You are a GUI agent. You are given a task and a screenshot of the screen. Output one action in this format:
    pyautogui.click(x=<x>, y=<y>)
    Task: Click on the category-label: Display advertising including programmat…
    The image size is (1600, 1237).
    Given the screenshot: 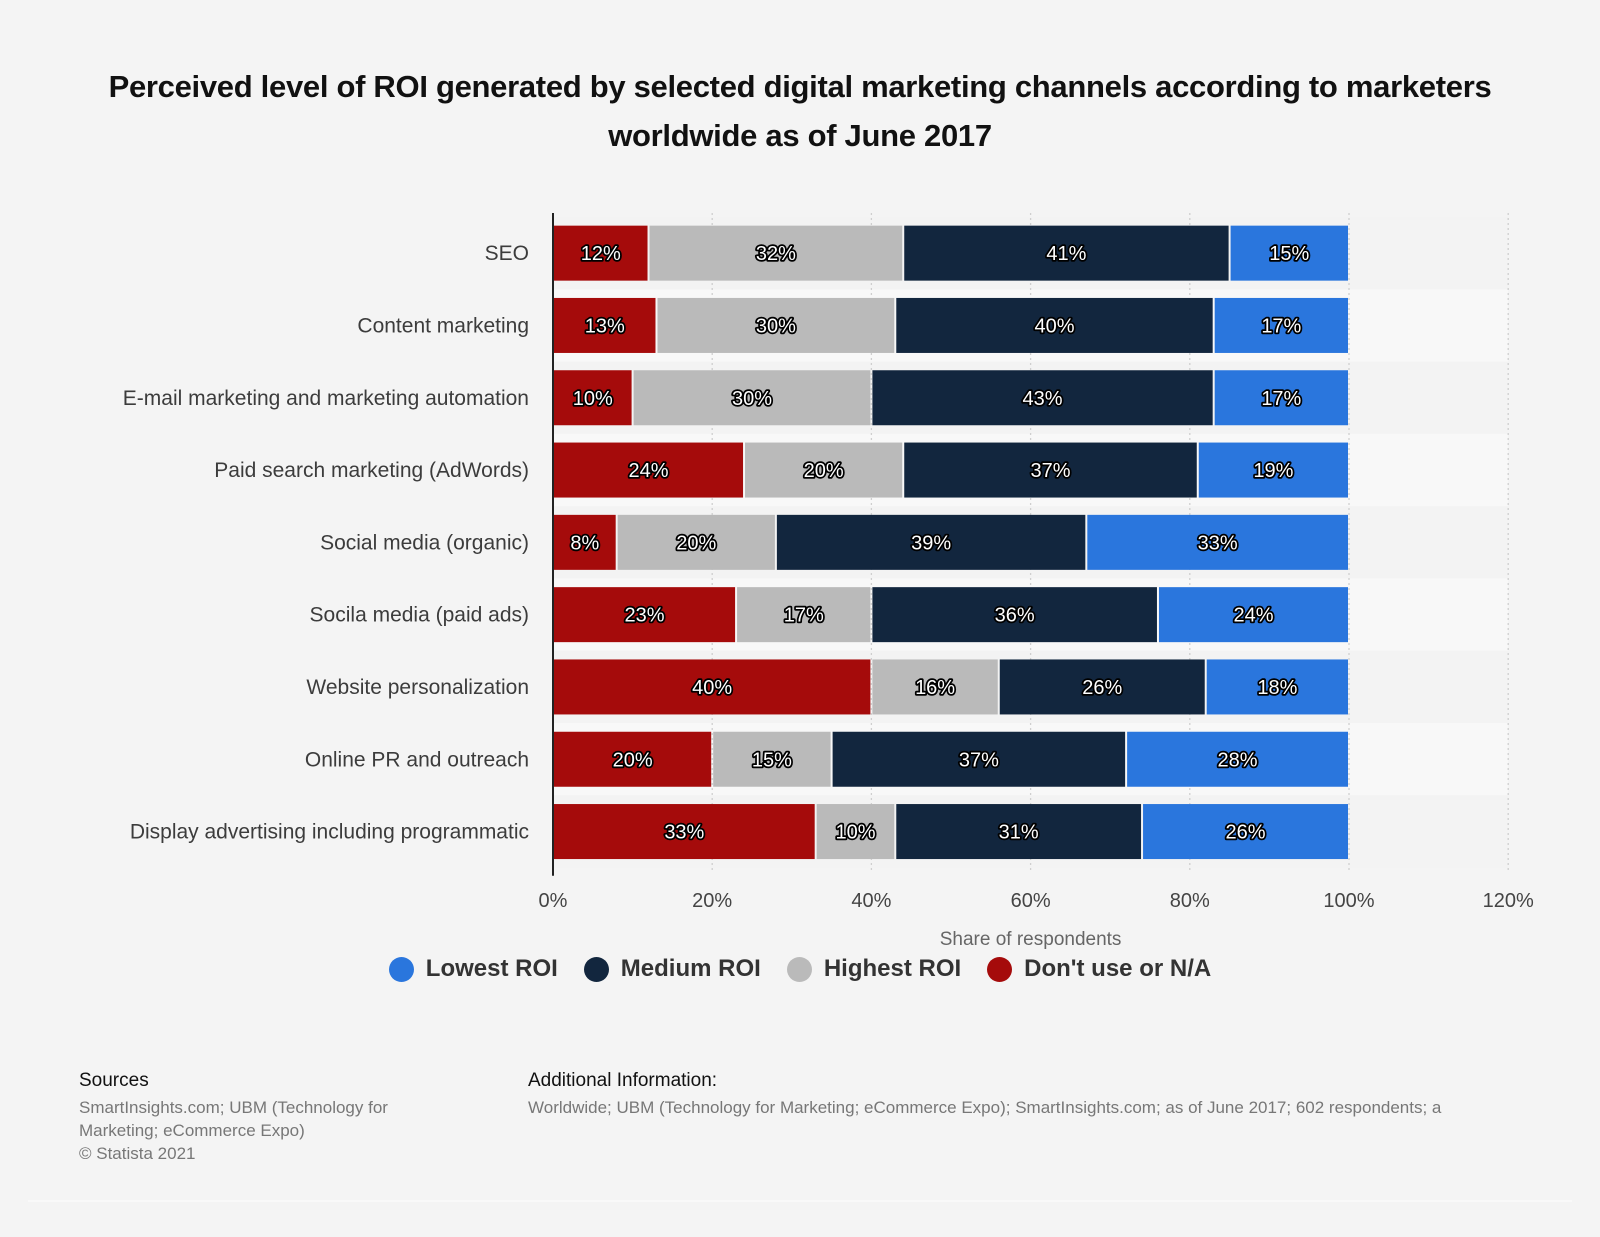 What is the action you would take?
    pyautogui.click(x=329, y=832)
    